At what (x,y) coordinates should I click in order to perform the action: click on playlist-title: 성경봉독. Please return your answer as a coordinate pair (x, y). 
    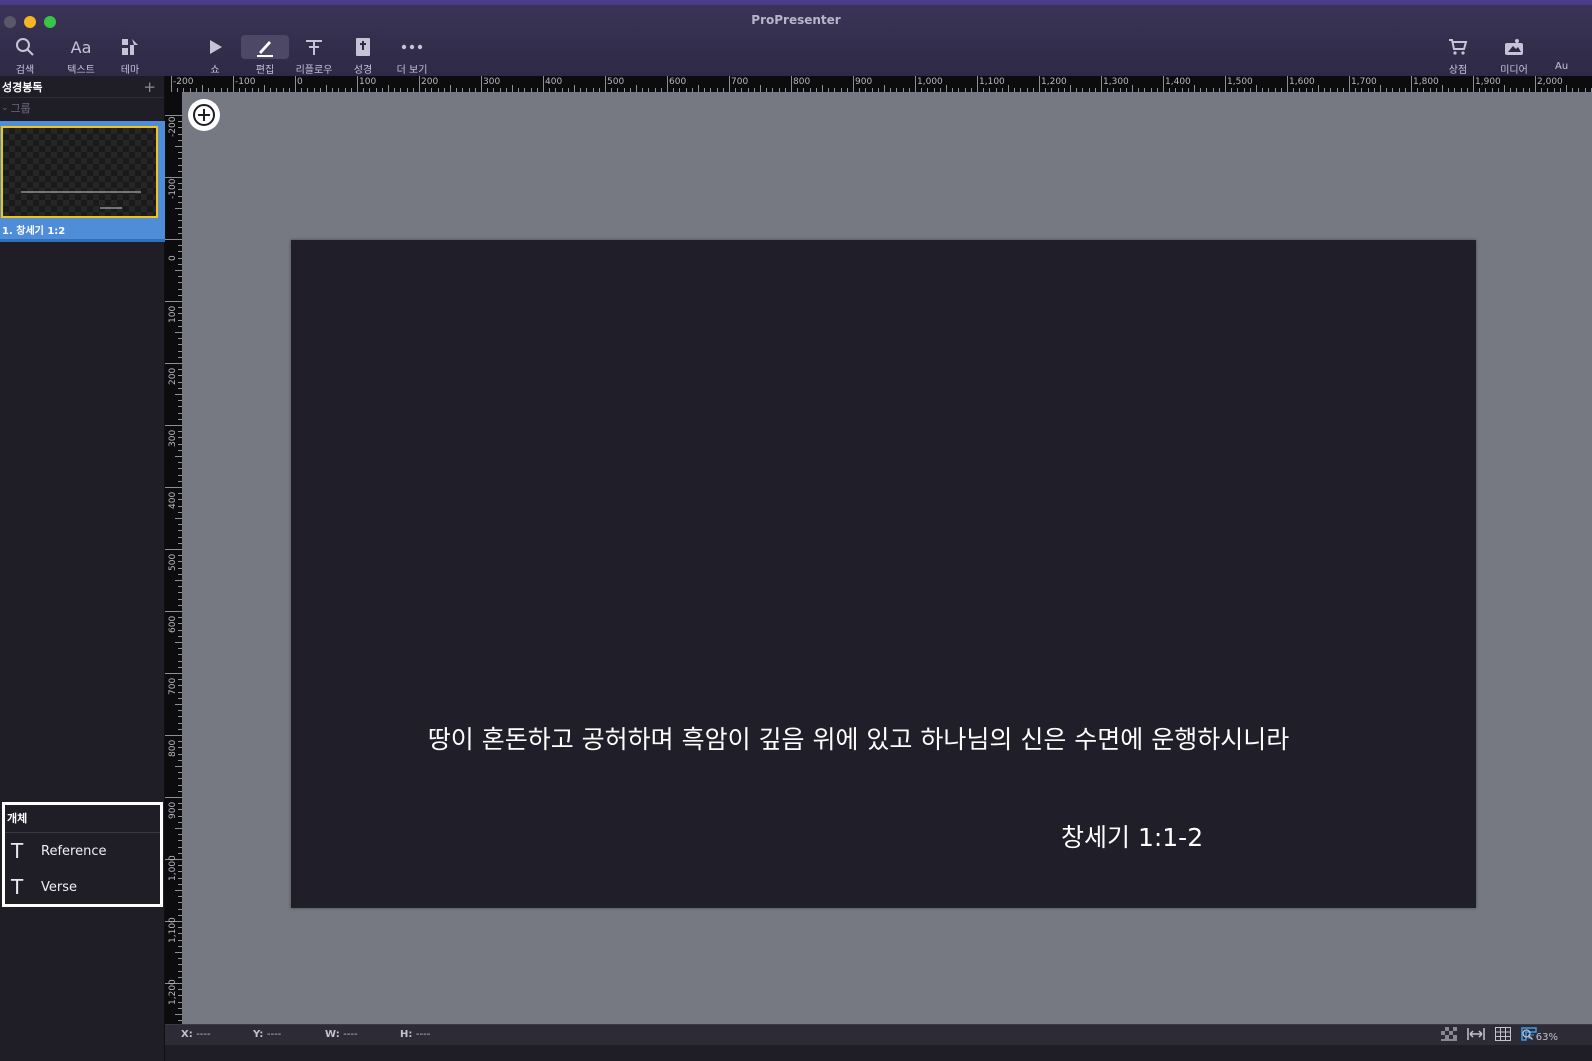
    Looking at the image, I should click on (22, 87).